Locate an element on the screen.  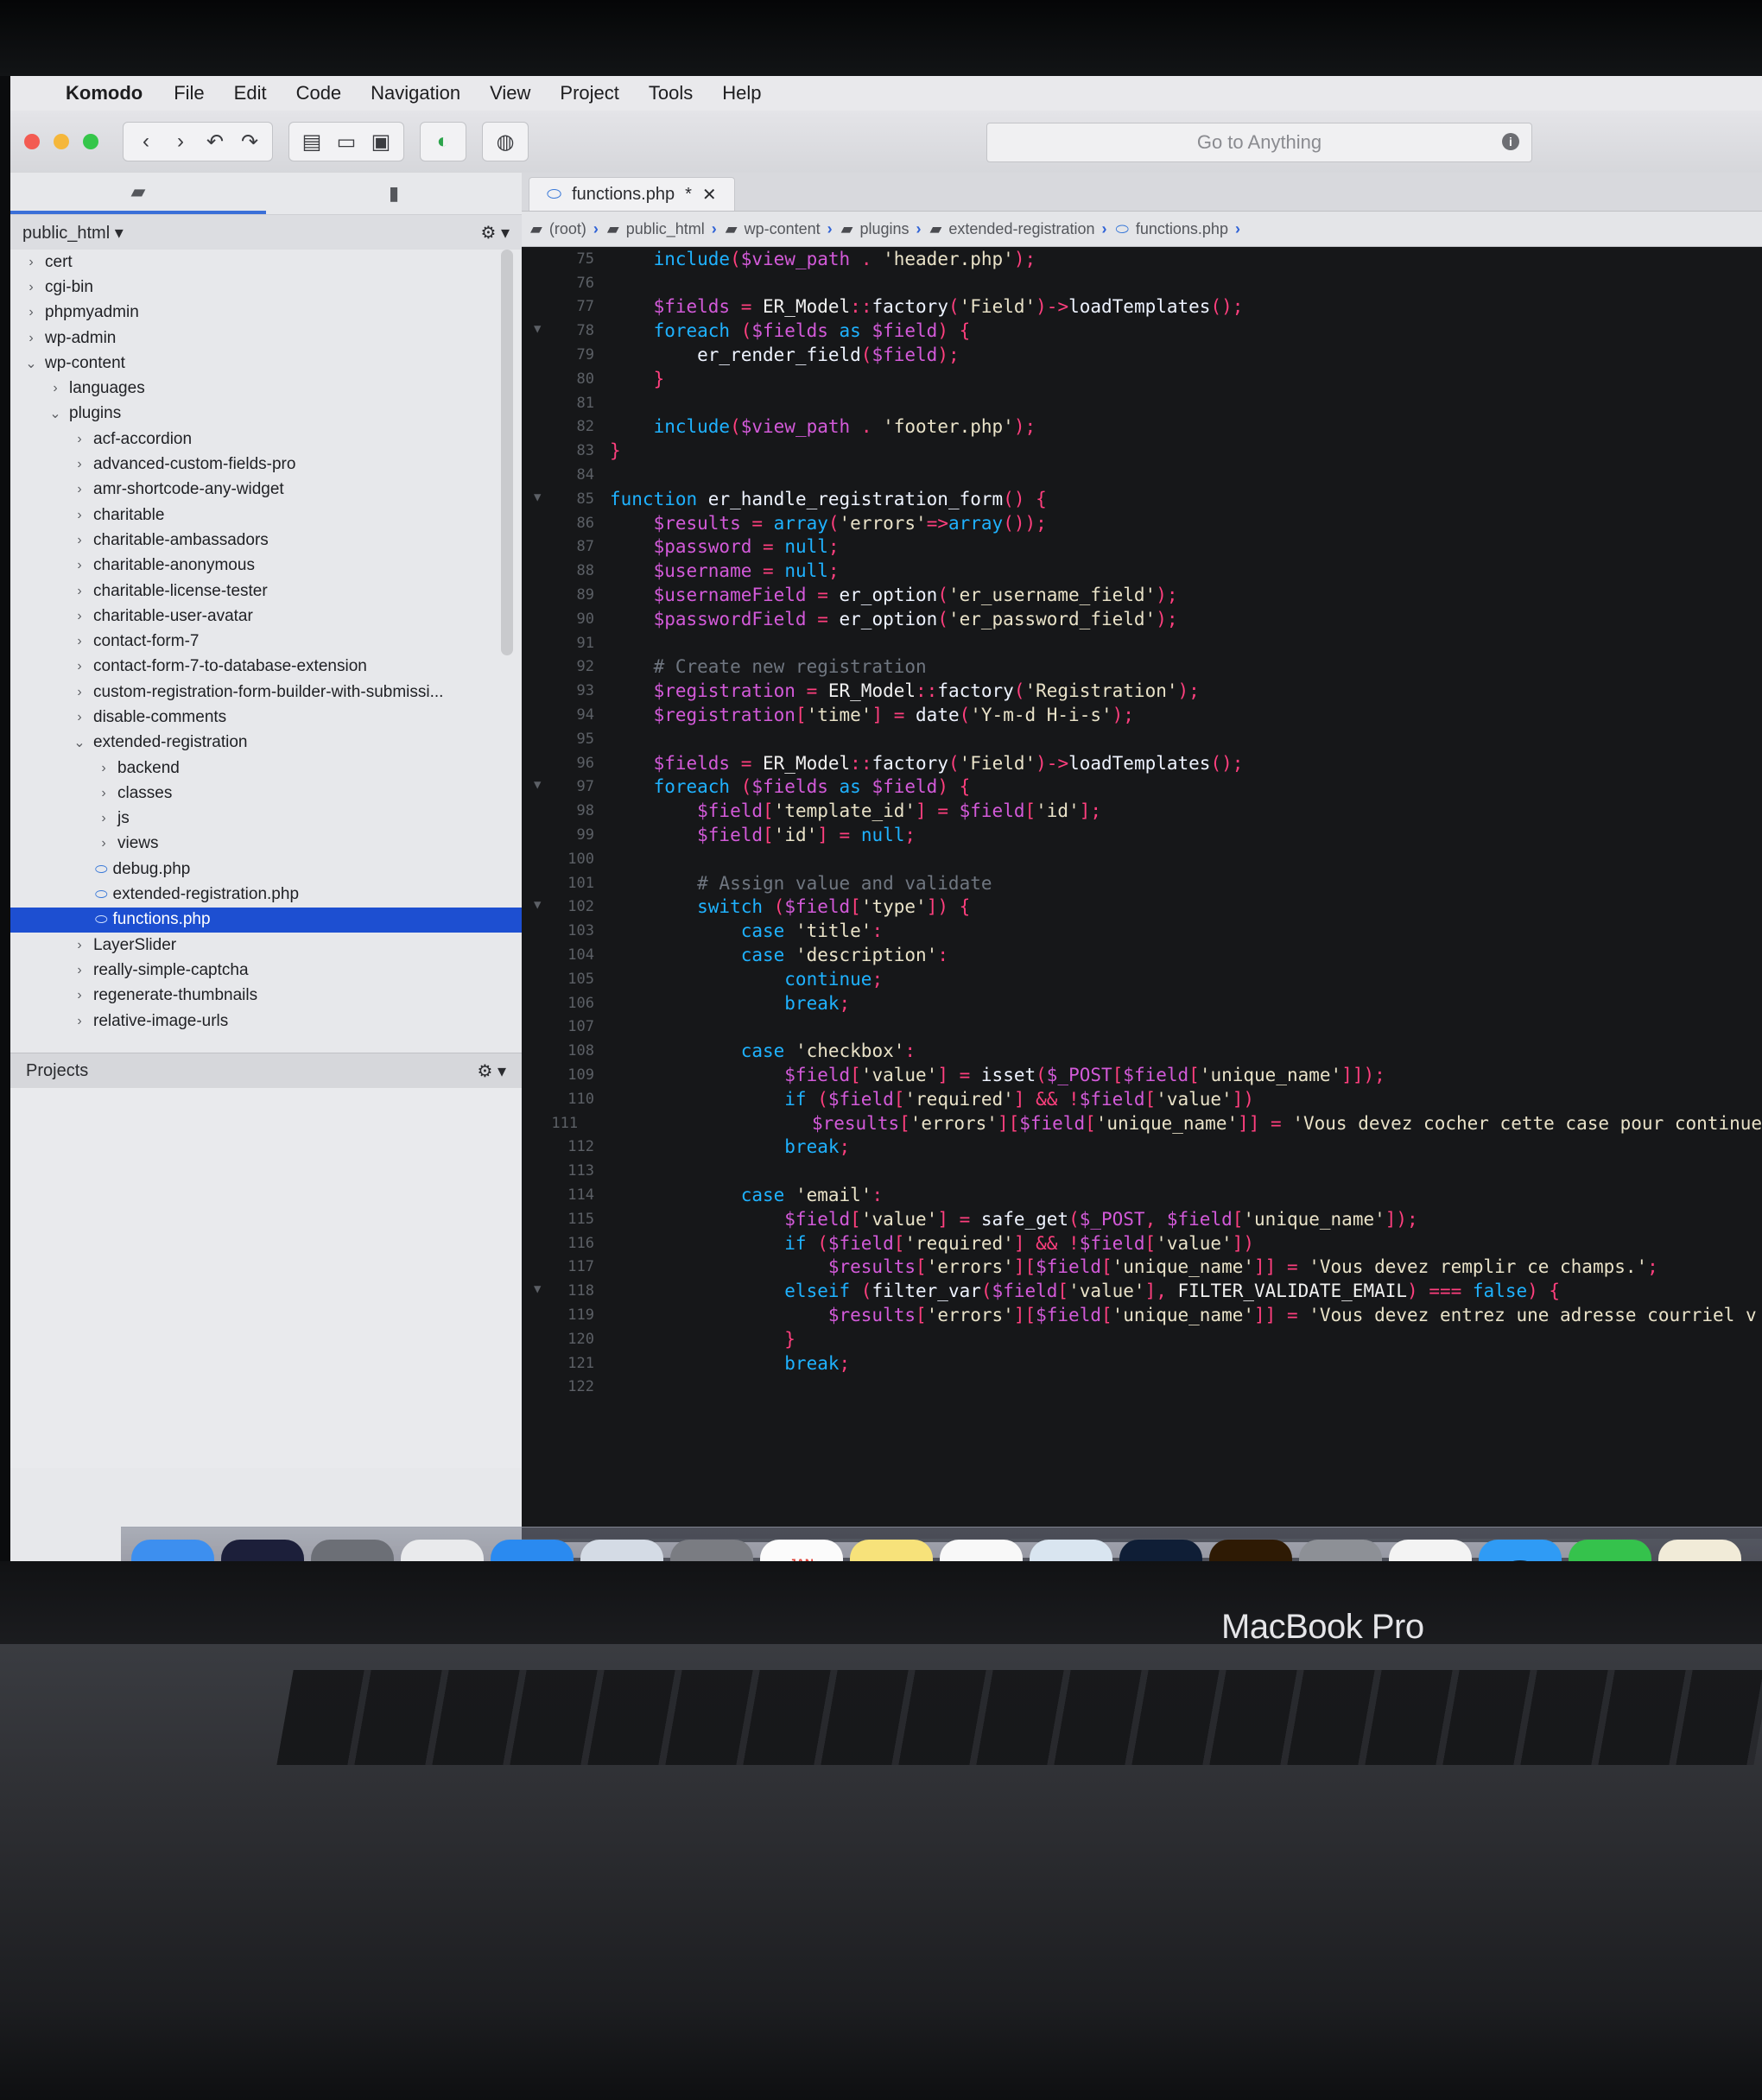
tree-item: › regenerate-thumbnails is located at coordinates (266, 996).